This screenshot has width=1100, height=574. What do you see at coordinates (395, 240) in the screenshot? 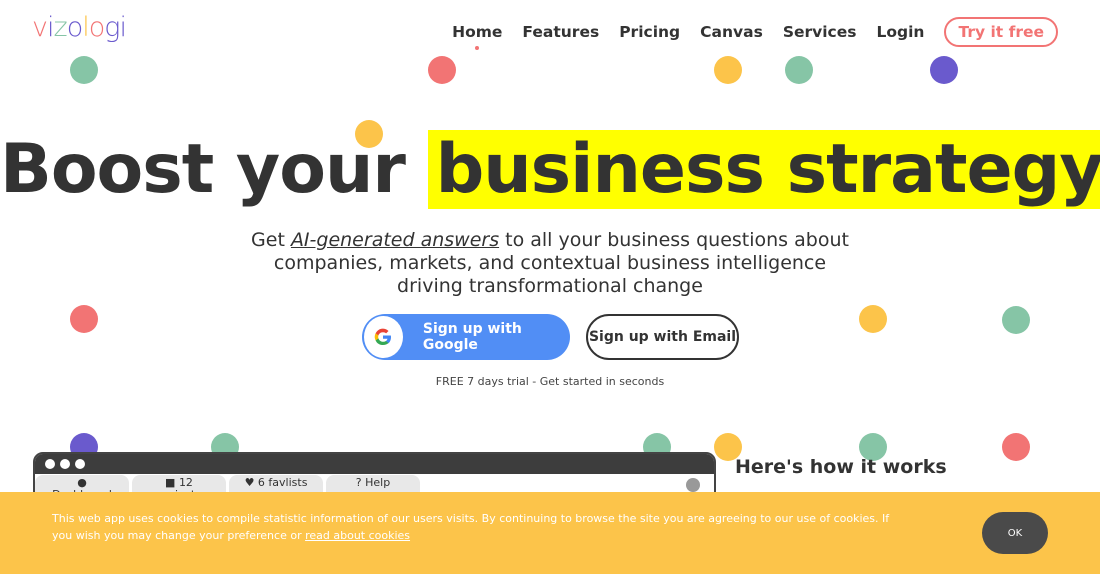
I see `ai-answers-link: AI-generated answers` at bounding box center [395, 240].